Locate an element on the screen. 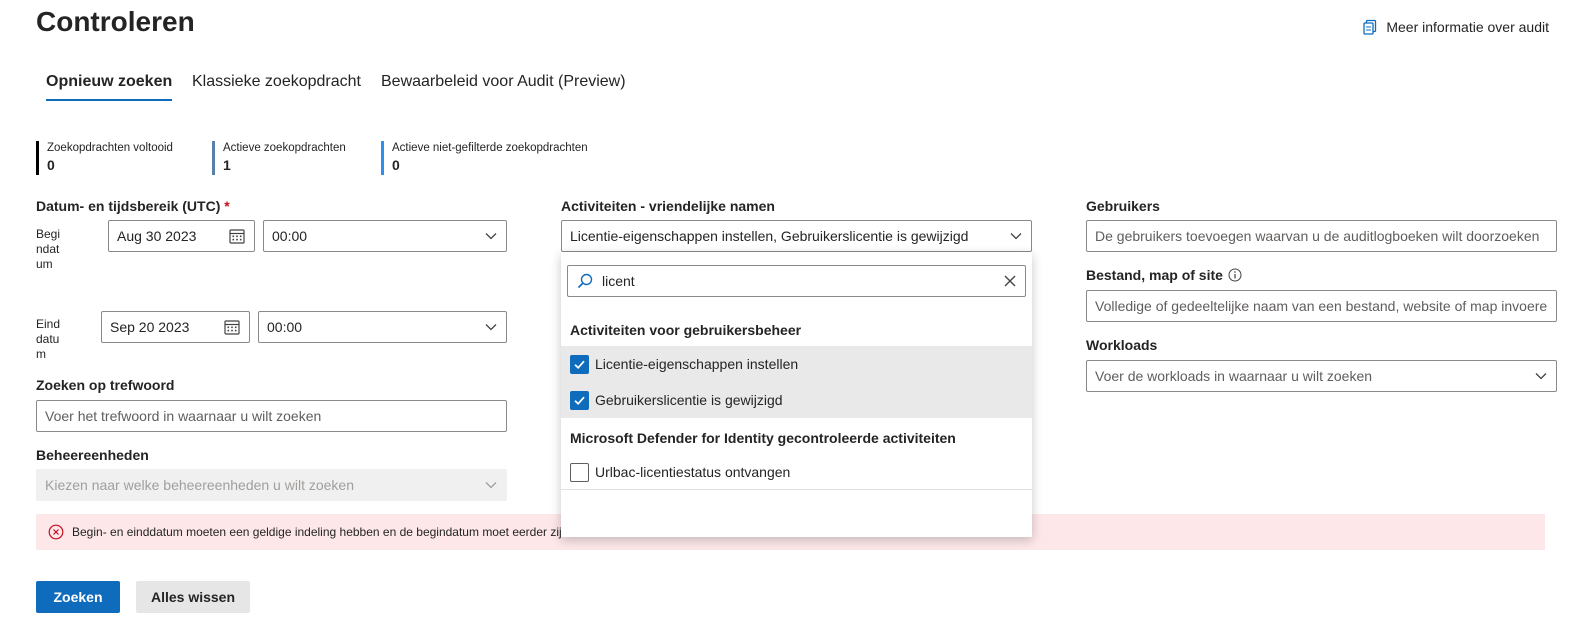 The width and height of the screenshot is (1591, 639). date-range-label-text: Datum- en tijdsbereik (UTC) is located at coordinates (128, 206).